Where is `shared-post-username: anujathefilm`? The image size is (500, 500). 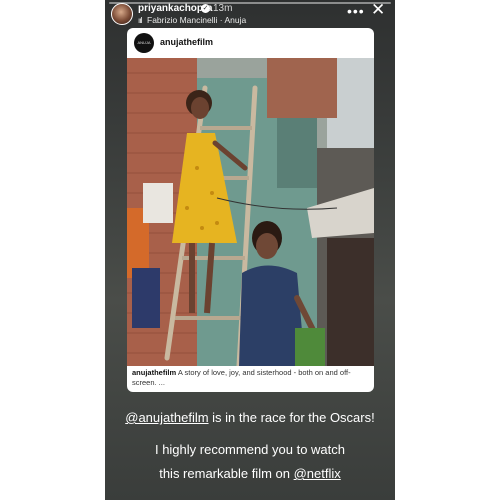
shared-post-username: anujathefilm is located at coordinates (186, 42).